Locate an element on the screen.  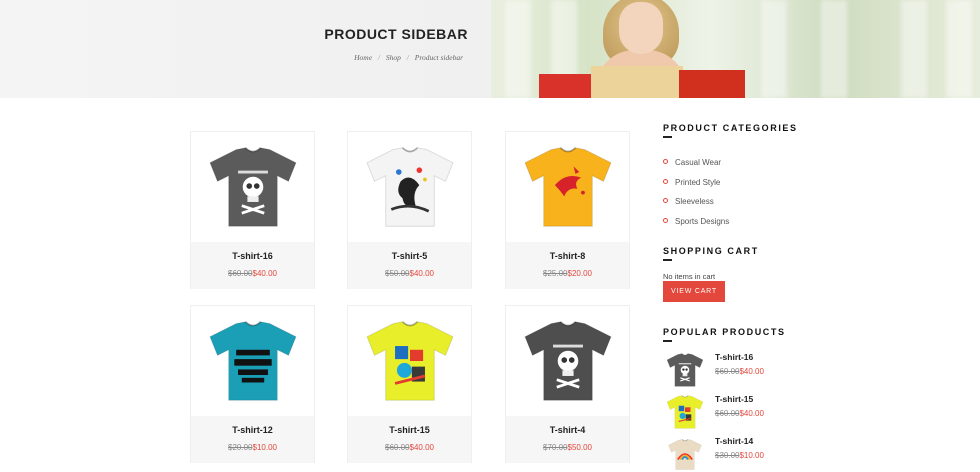
popular-product-item: T-shirt-14 $30.00$10.00 is located at coordinates (733, 454).